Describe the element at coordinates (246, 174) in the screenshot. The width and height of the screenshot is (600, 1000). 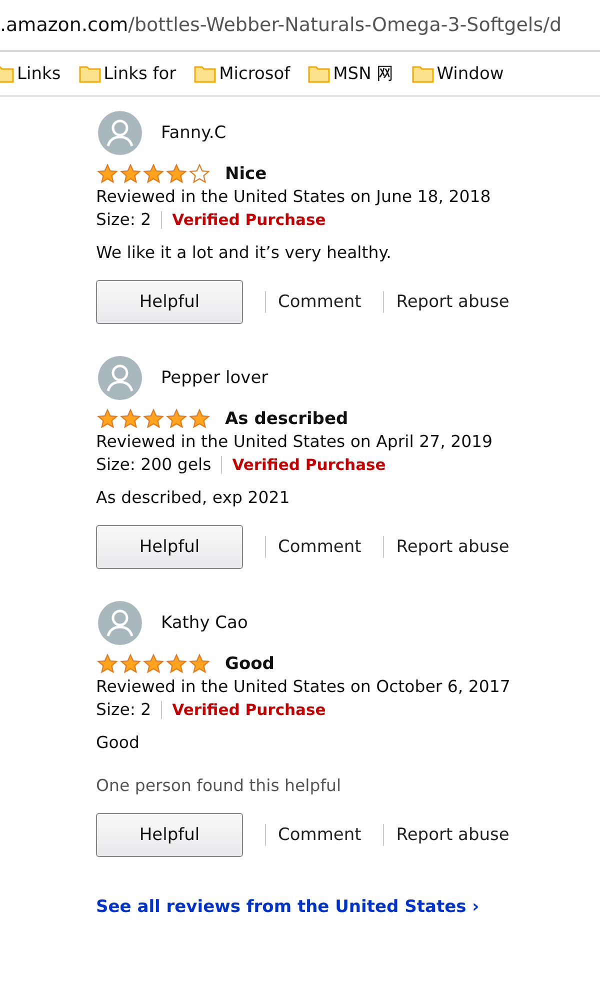
I see `review-title: Nice` at that location.